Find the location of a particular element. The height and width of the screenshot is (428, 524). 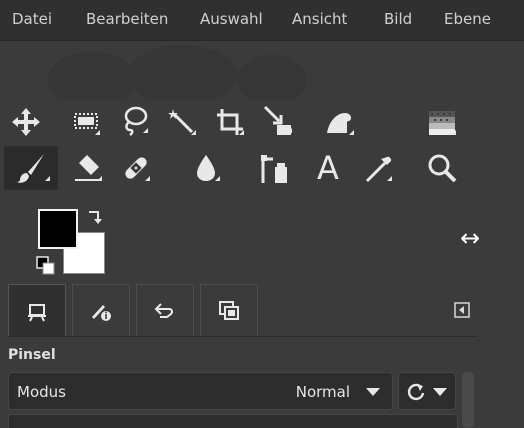

paths-tool is located at coordinates (274, 168).